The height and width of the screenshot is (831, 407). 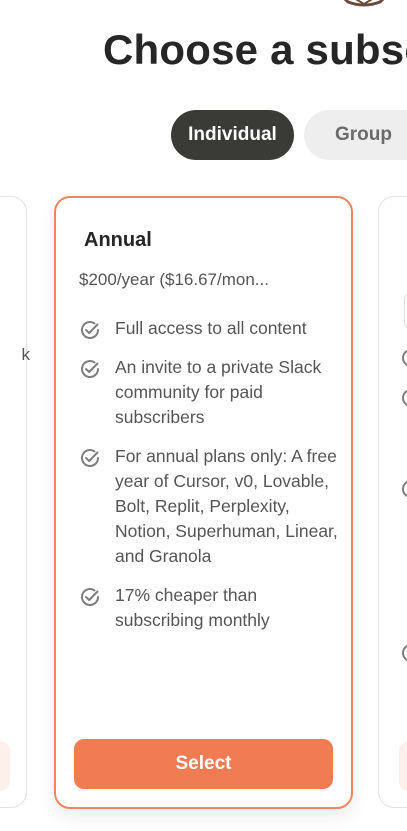 What do you see at coordinates (392, 502) in the screenshot?
I see `plan-card-next` at bounding box center [392, 502].